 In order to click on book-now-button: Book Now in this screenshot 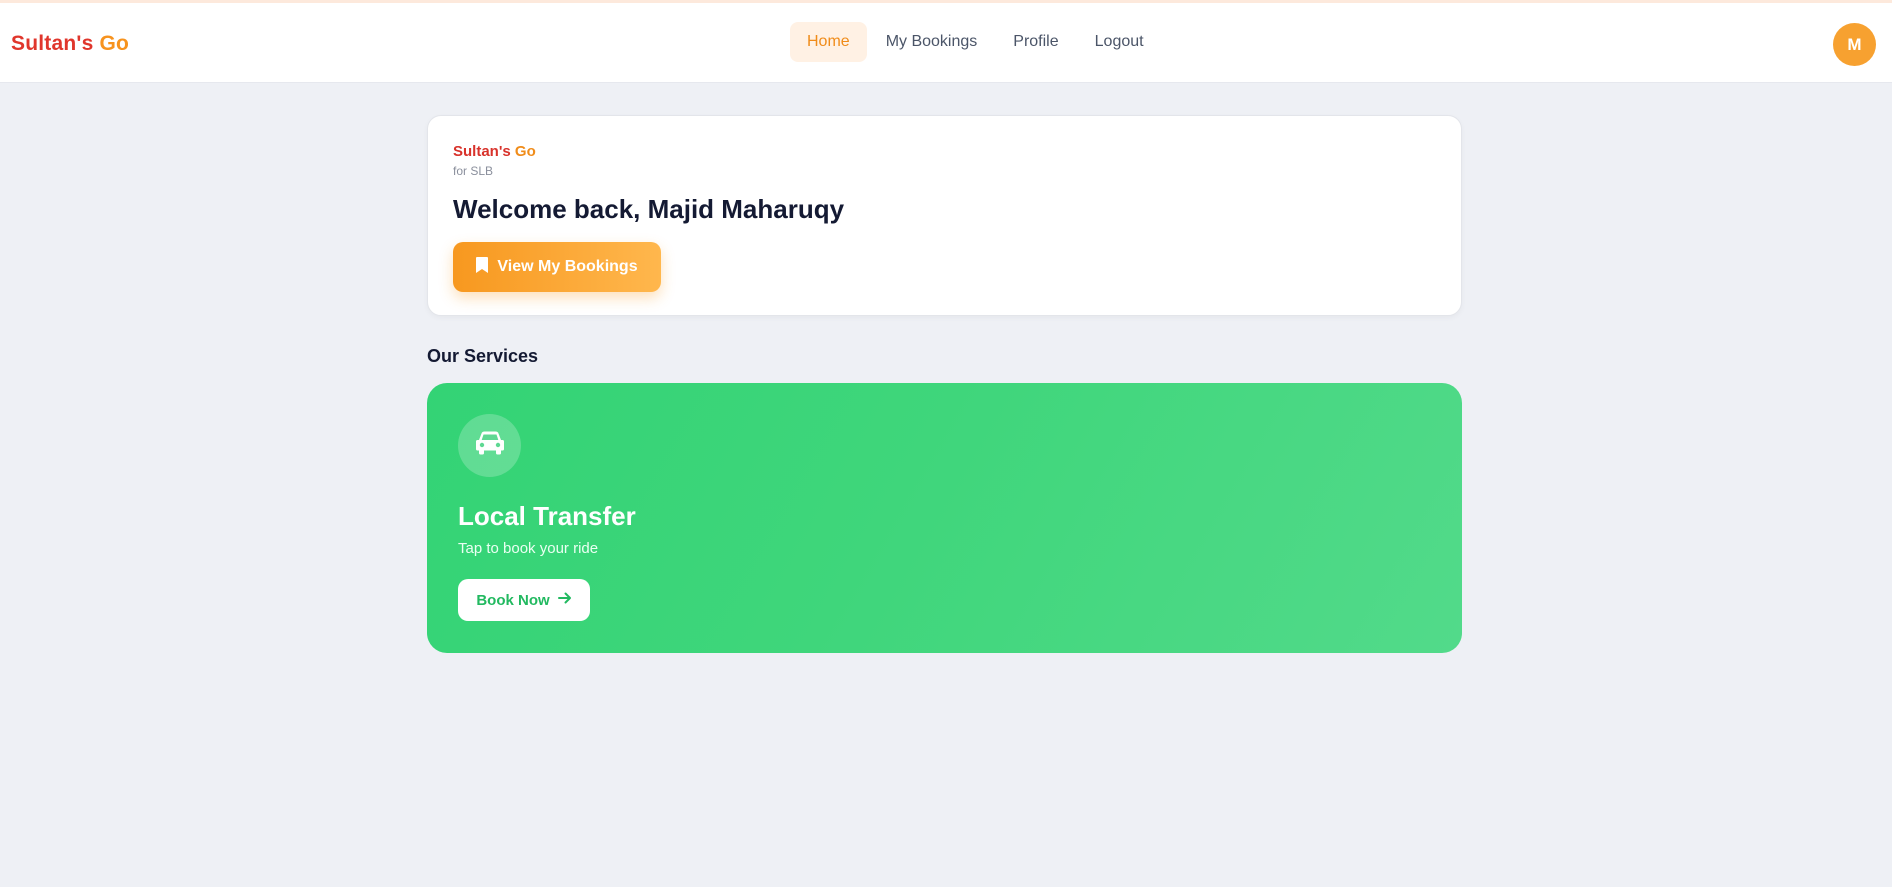, I will do `click(524, 600)`.